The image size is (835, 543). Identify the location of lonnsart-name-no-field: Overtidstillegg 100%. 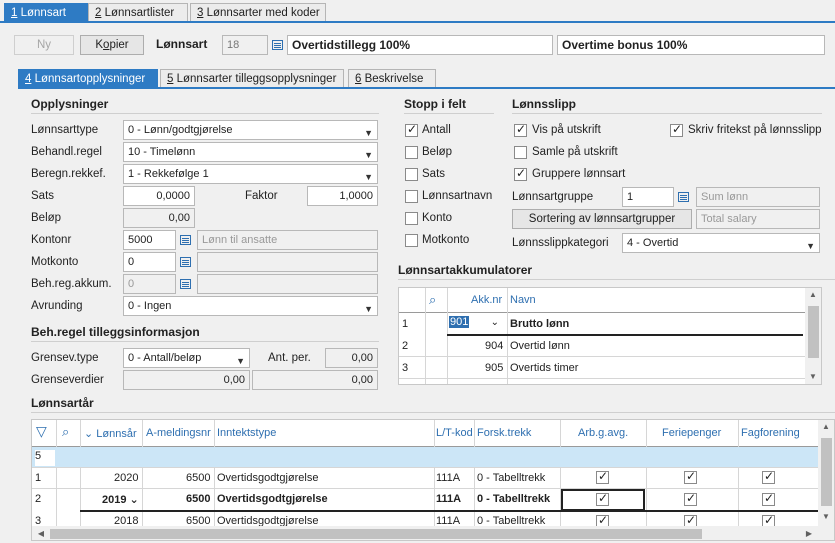
(420, 45).